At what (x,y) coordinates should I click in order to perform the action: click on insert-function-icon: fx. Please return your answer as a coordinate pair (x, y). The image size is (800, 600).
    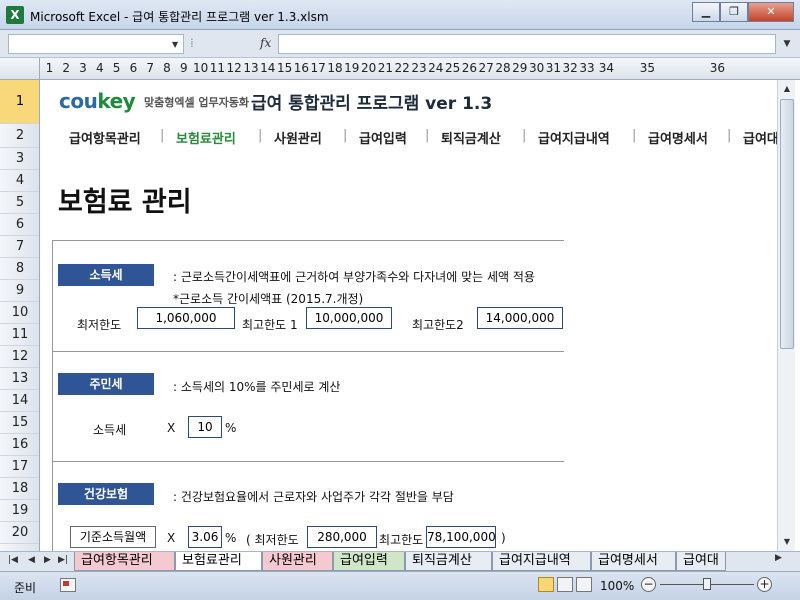
    Looking at the image, I should click on (265, 43).